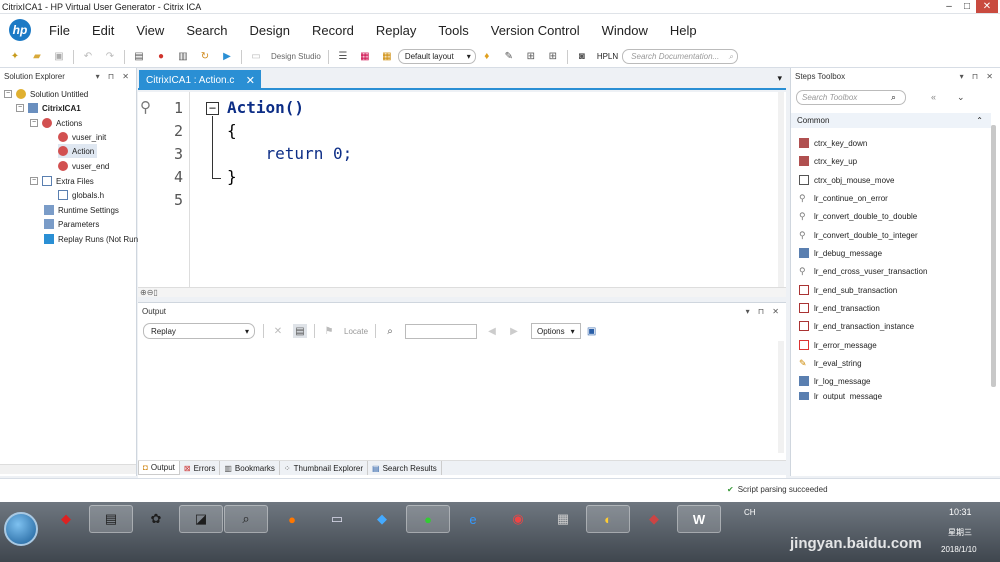 This screenshot has height=562, width=1000. What do you see at coordinates (212, 108) in the screenshot?
I see `fold-toggle-icon: −` at bounding box center [212, 108].